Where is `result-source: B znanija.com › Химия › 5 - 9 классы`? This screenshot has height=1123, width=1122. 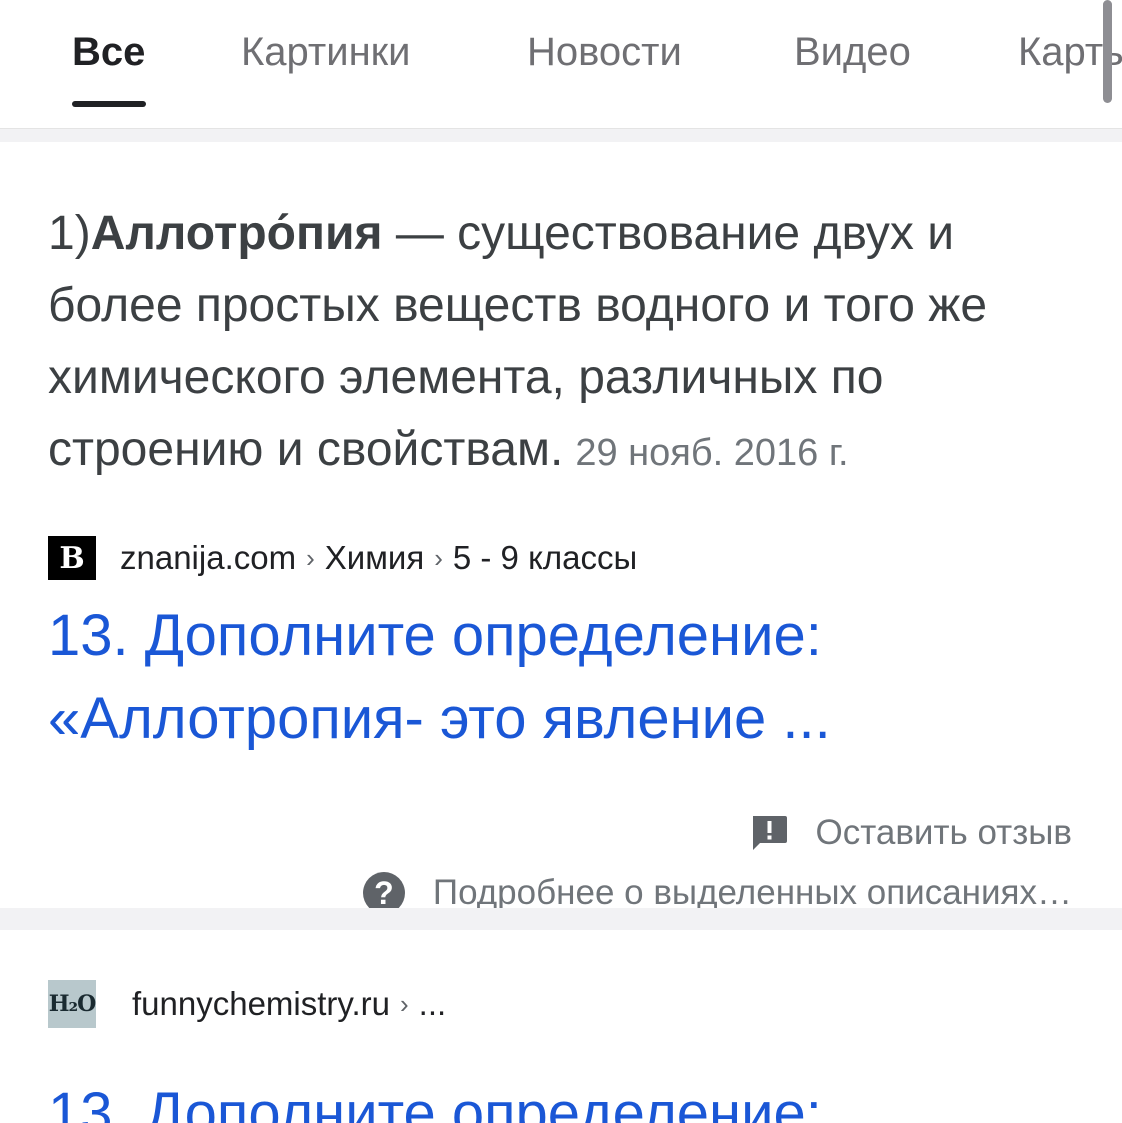
result-source: B znanija.com › Химия › 5 - 9 классы is located at coordinates (342, 558).